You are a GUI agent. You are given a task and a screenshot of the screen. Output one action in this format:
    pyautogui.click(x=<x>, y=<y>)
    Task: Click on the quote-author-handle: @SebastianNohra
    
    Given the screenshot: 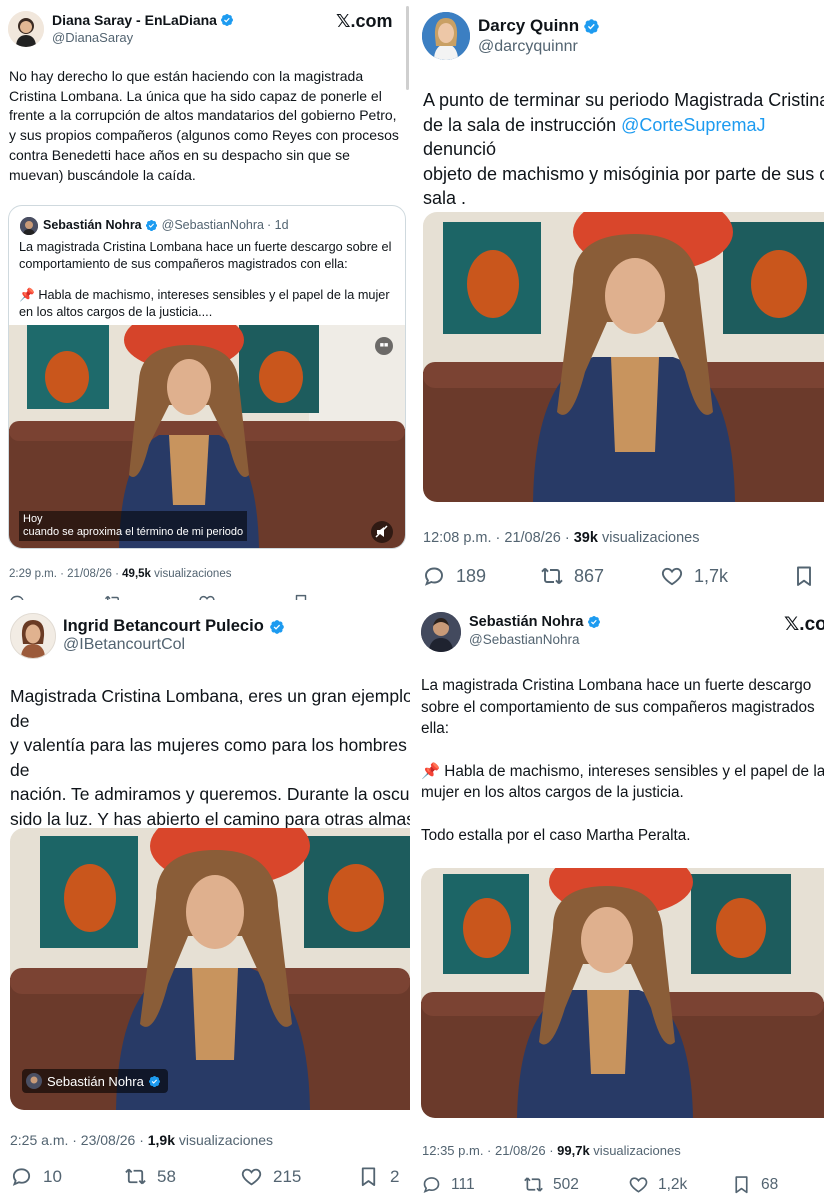 What is the action you would take?
    pyautogui.click(x=212, y=225)
    